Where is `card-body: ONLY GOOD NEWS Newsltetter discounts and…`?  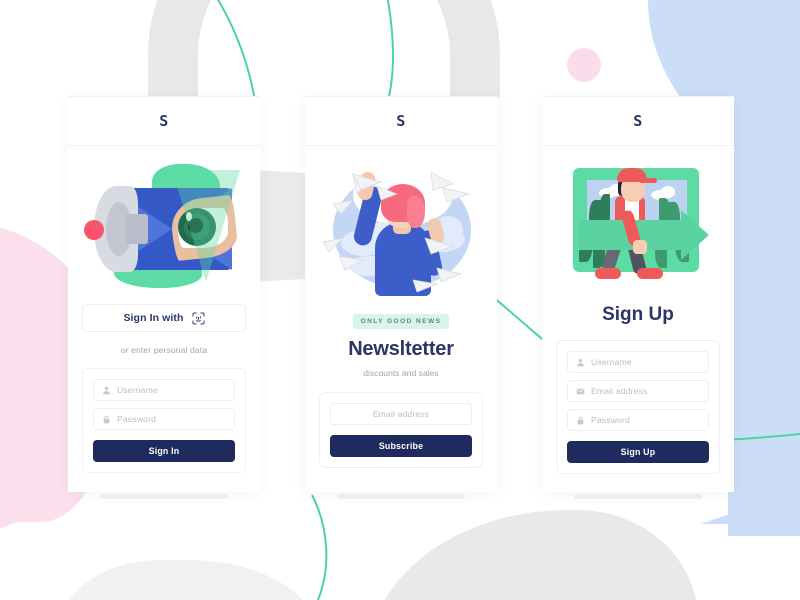
card-body: ONLY GOOD NEWS Newsltetter discounts and… is located at coordinates (401, 307).